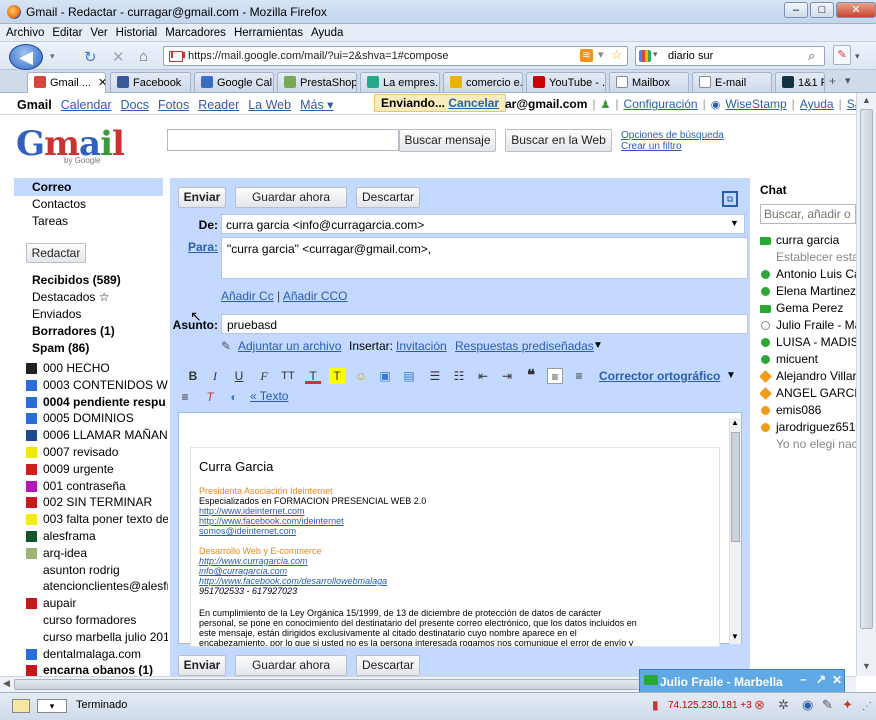 The image size is (876, 720). I want to click on save-now-button-bottom: Guardar ahora, so click(291, 665).